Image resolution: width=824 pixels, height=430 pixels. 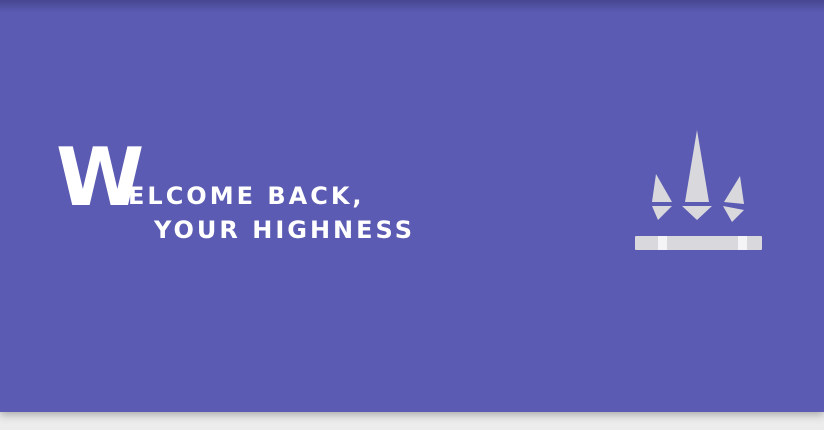 What do you see at coordinates (412, 6) in the screenshot?
I see `top-shadow` at bounding box center [412, 6].